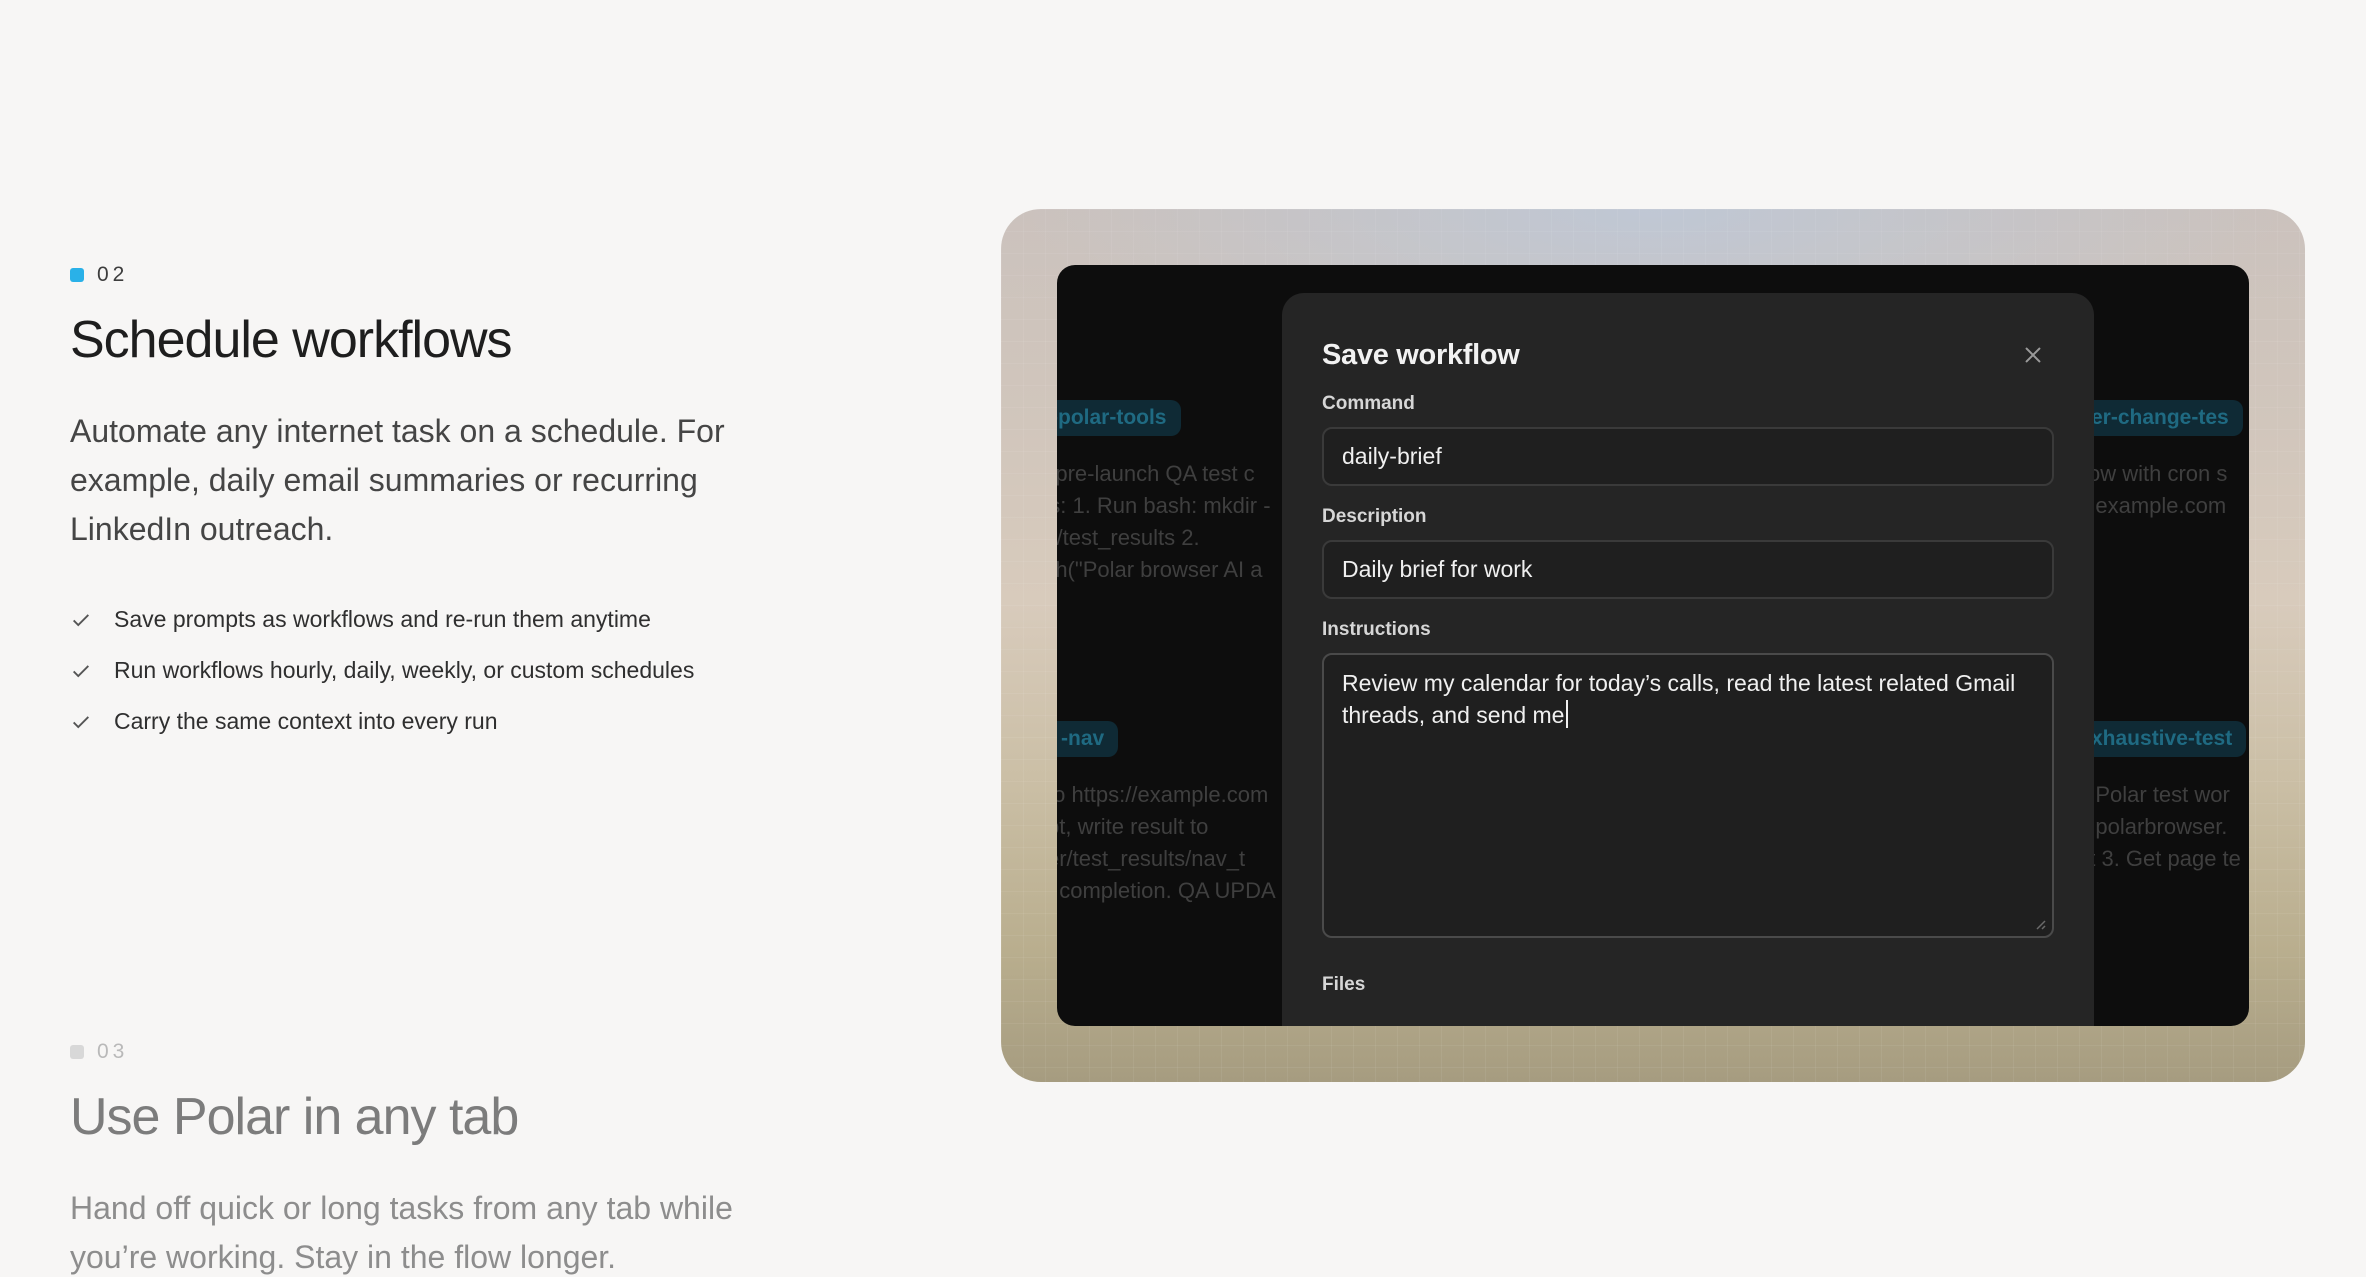 The width and height of the screenshot is (2366, 1277). I want to click on section-number-row: 03, so click(450, 1052).